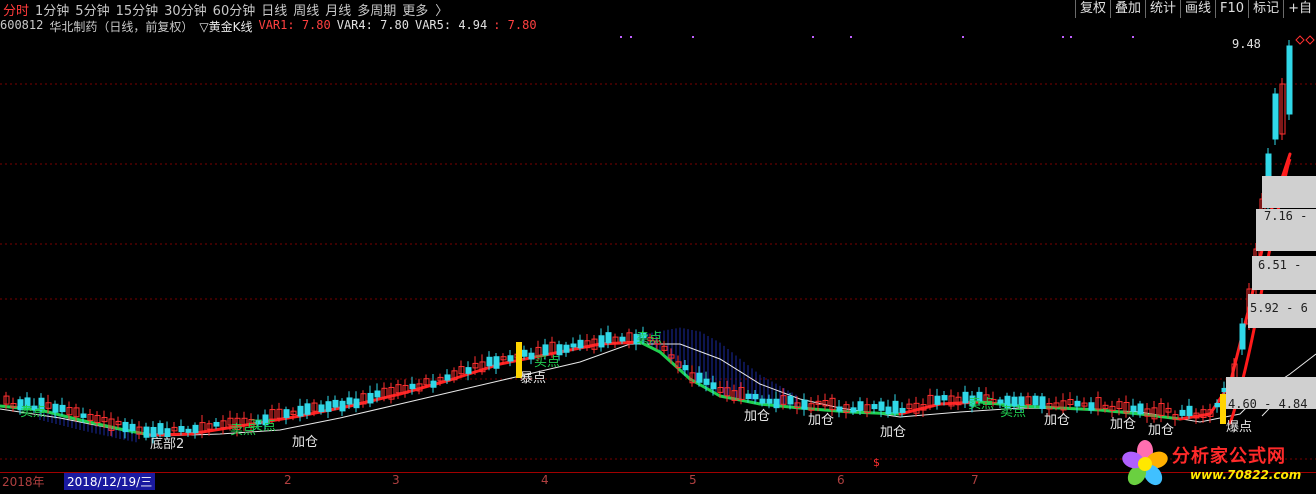 The width and height of the screenshot is (1316, 494). What do you see at coordinates (1267, 404) in the screenshot?
I see `price-label: 4.60 - 4.84` at bounding box center [1267, 404].